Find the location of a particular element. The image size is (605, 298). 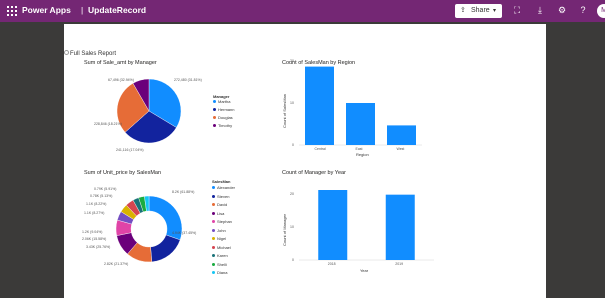

year-y-tick: 0 is located at coordinates (293, 260).